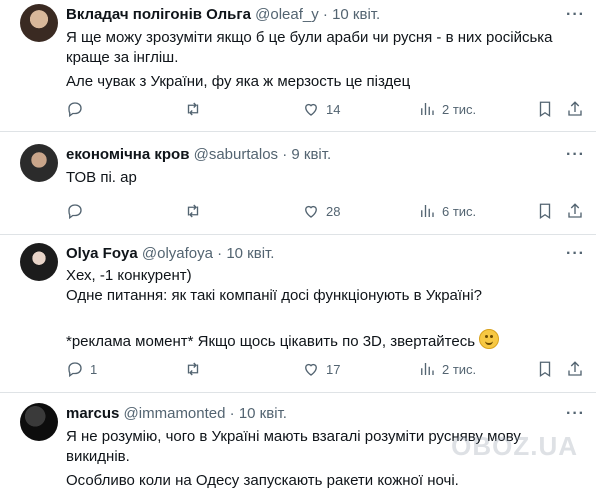  Describe the element at coordinates (101, 177) in the screenshot. I see `tweet-line: ТОВ пі. ар` at that location.